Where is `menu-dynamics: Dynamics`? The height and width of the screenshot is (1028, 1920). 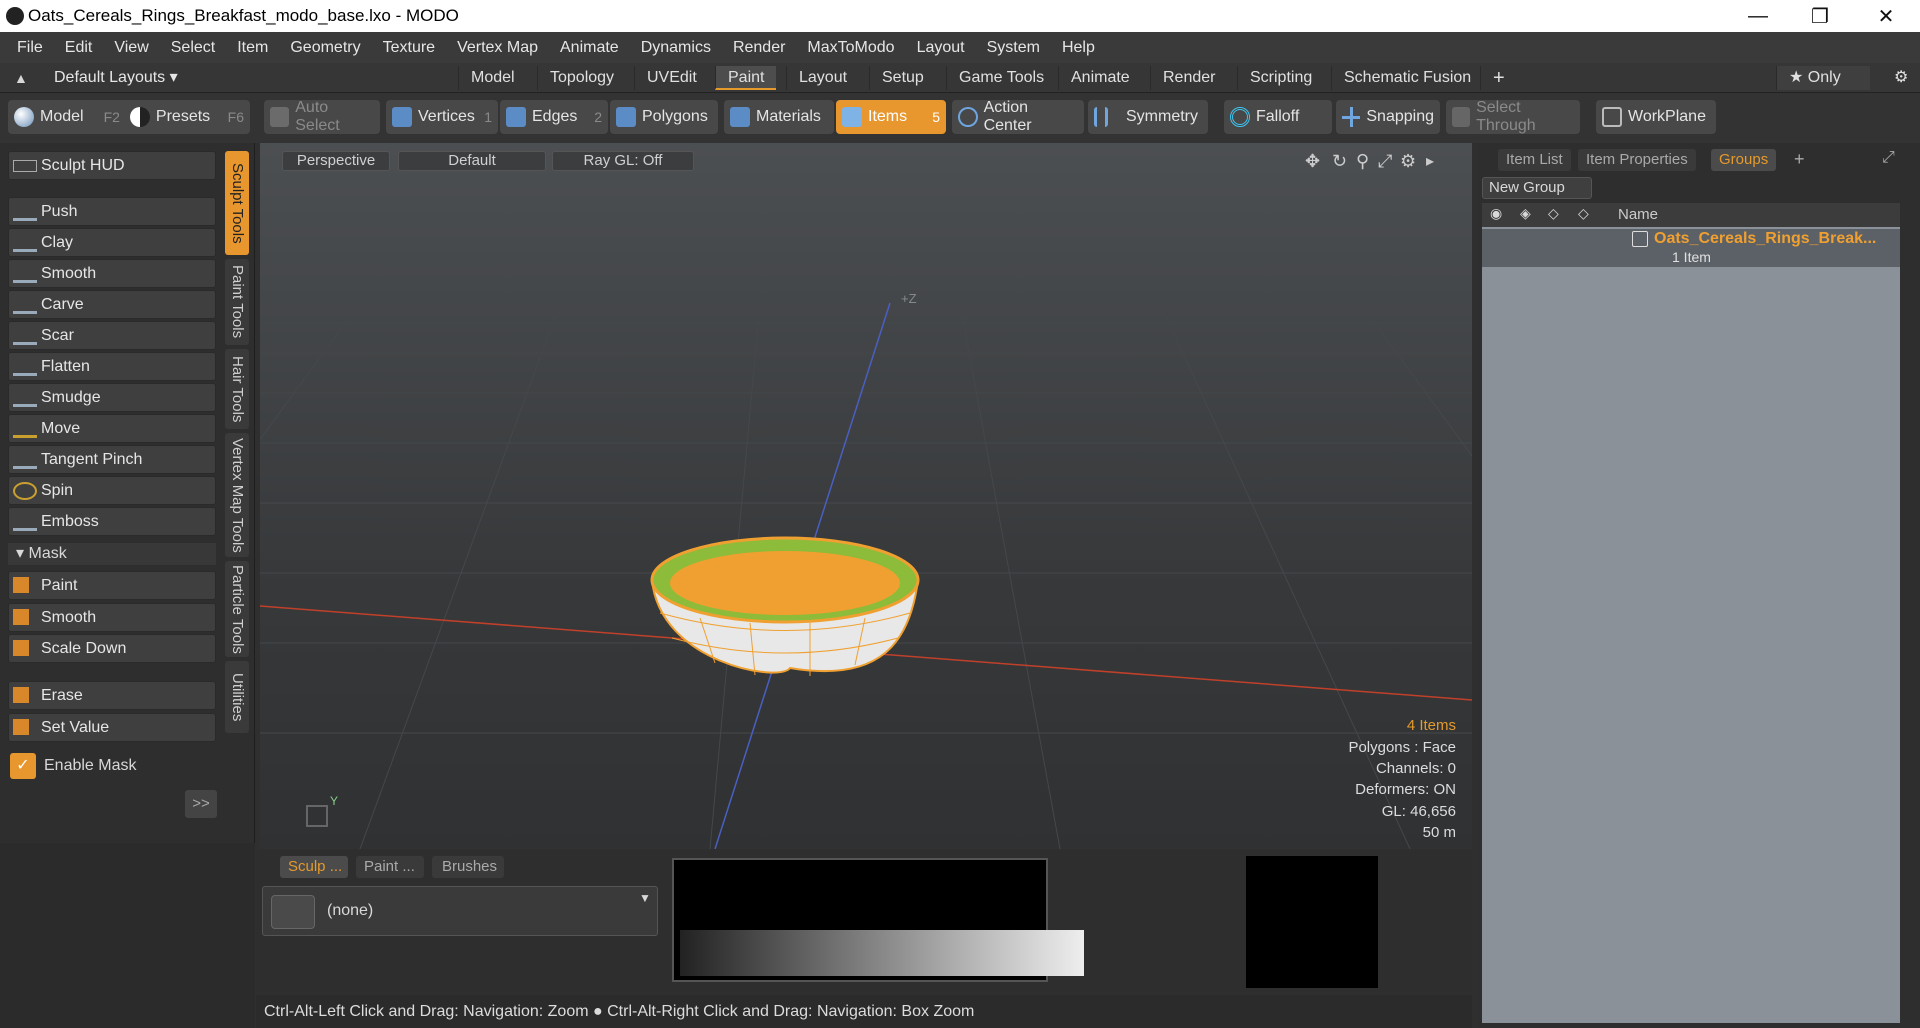
menu-dynamics: Dynamics is located at coordinates (676, 48).